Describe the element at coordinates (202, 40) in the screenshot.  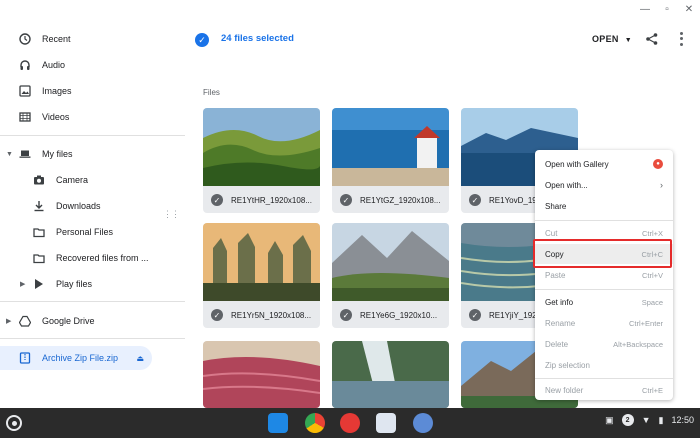
I see `selection-check-icon: ✓` at that location.